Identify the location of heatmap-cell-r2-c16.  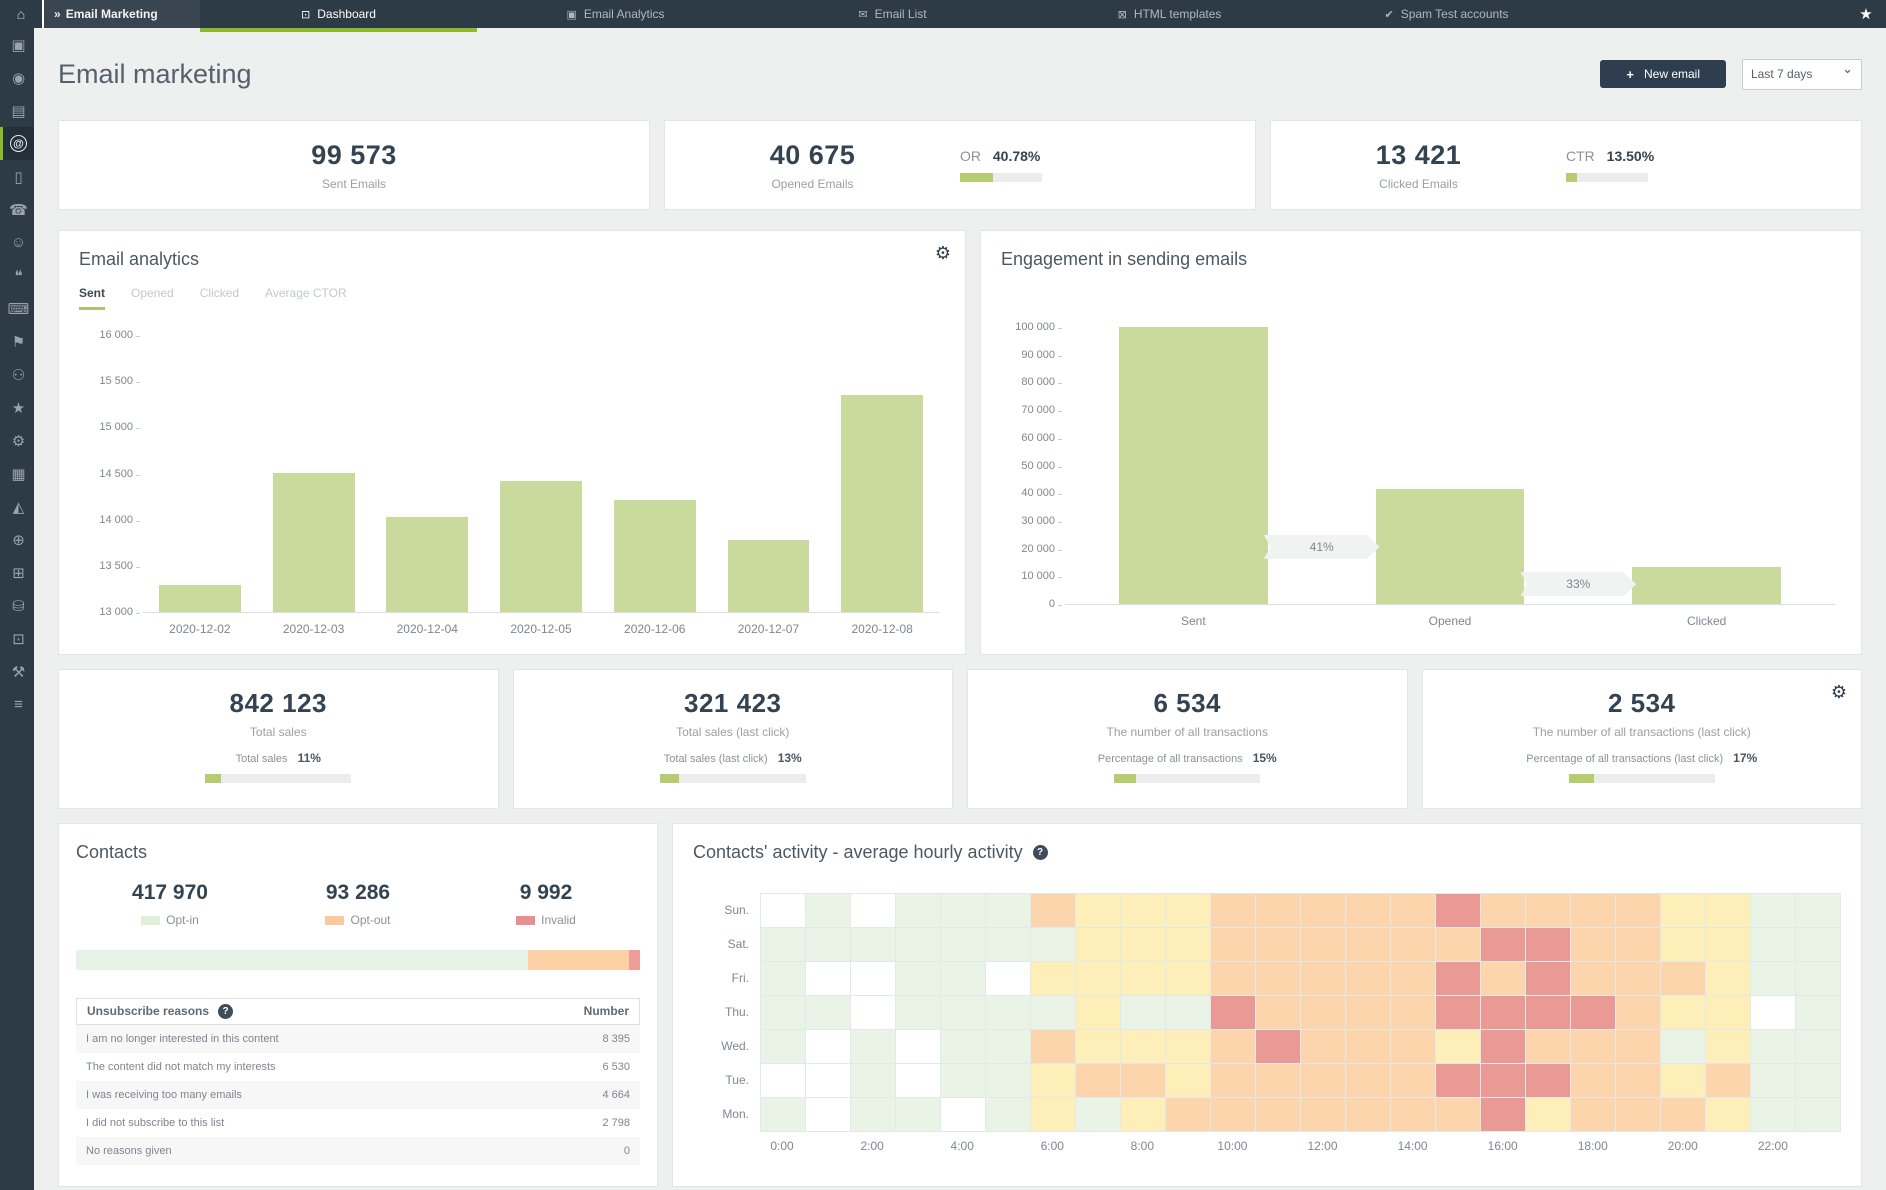
(1503, 979).